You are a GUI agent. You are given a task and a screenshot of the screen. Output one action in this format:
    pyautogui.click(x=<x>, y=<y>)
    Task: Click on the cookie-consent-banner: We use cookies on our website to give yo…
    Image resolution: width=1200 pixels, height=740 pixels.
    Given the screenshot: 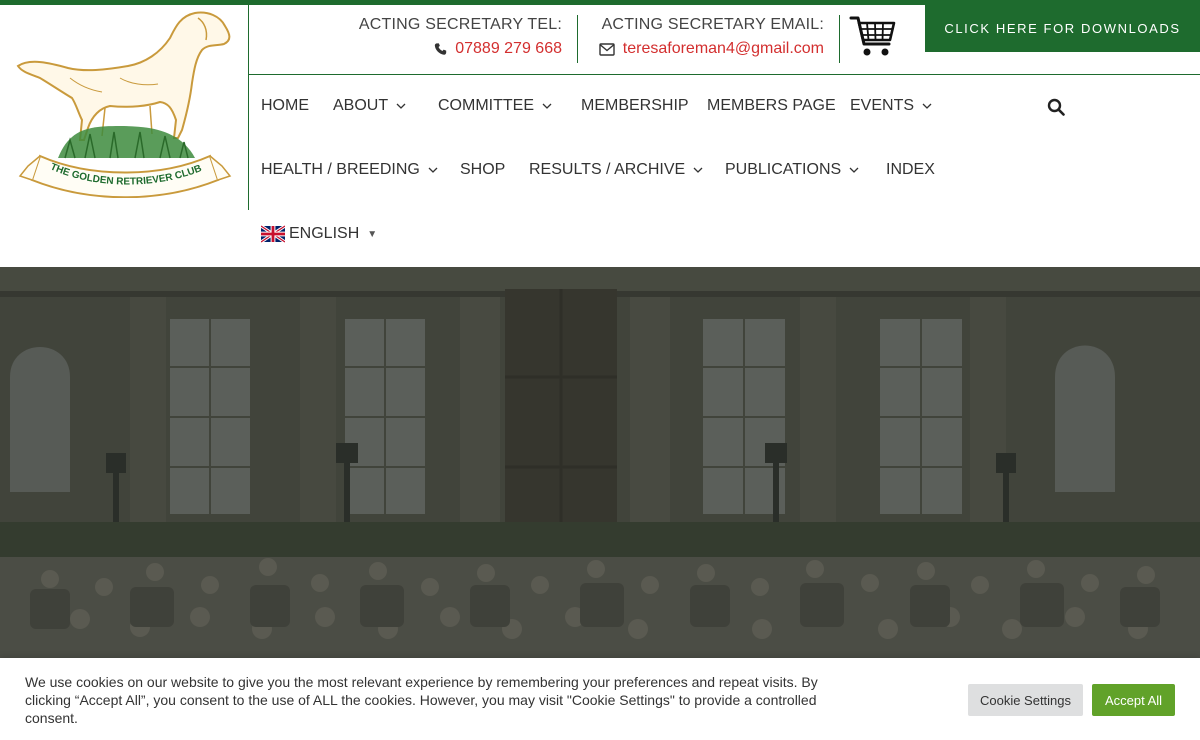 What is the action you would take?
    pyautogui.click(x=600, y=699)
    